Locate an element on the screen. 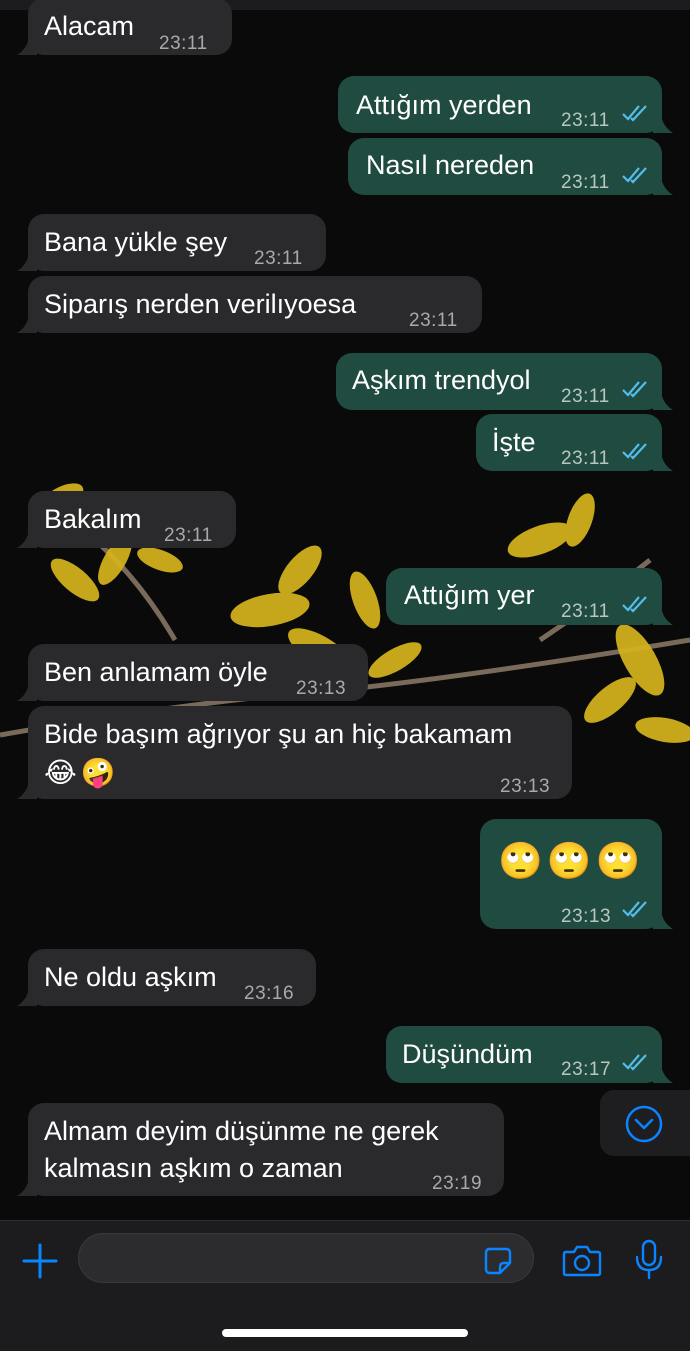  message-input is located at coordinates (306, 1258).